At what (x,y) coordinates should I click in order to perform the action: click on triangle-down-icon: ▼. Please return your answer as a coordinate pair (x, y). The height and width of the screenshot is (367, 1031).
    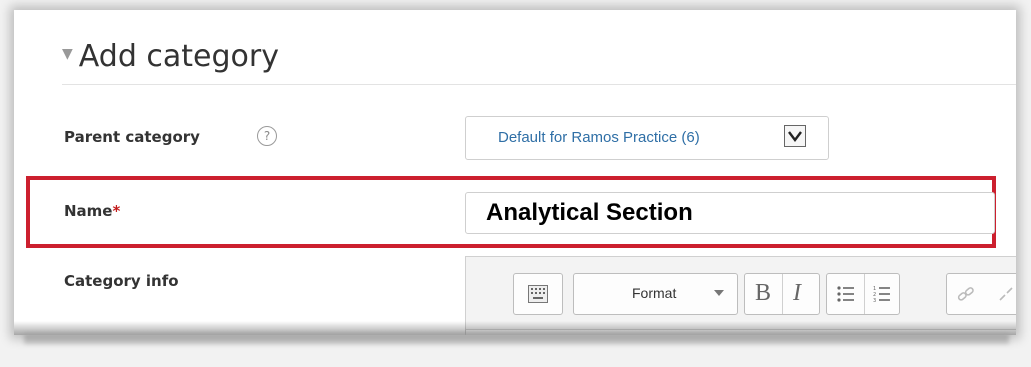
    Looking at the image, I should click on (67, 54).